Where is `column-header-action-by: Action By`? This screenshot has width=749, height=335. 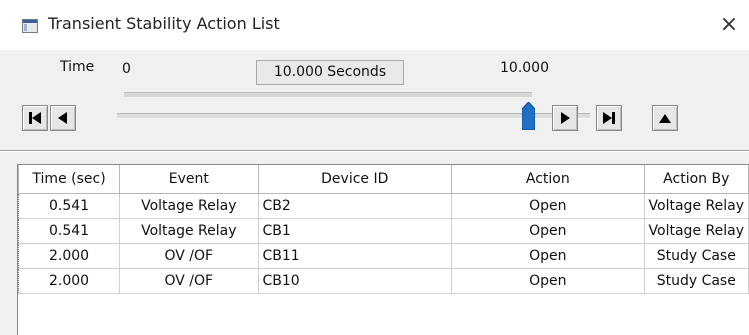
column-header-action-by: Action By is located at coordinates (696, 179).